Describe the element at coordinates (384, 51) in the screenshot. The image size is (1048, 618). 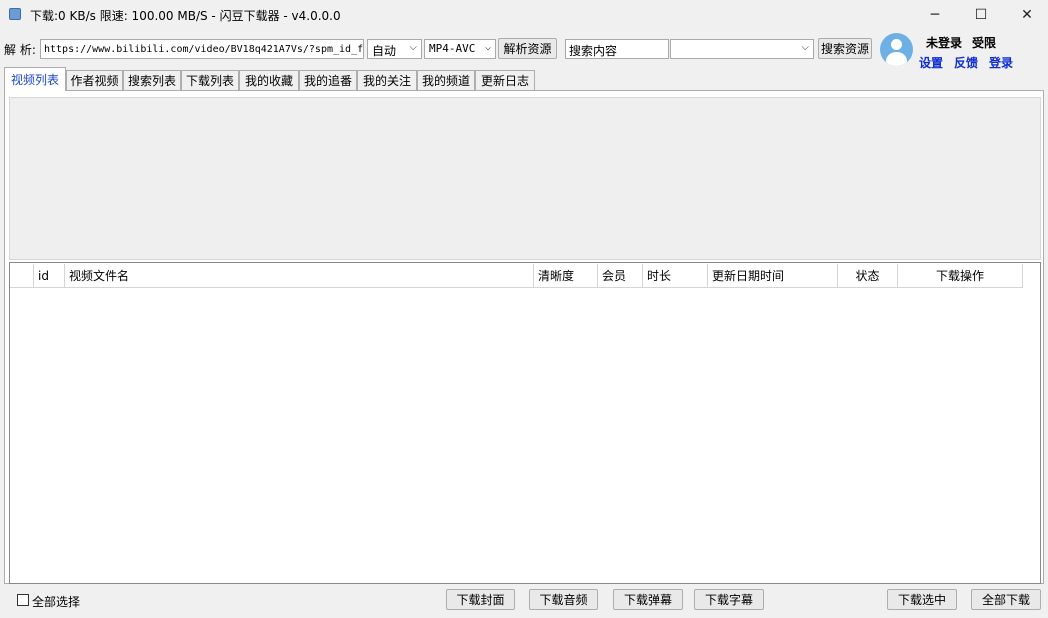
I see `quality-select-value: 自动` at that location.